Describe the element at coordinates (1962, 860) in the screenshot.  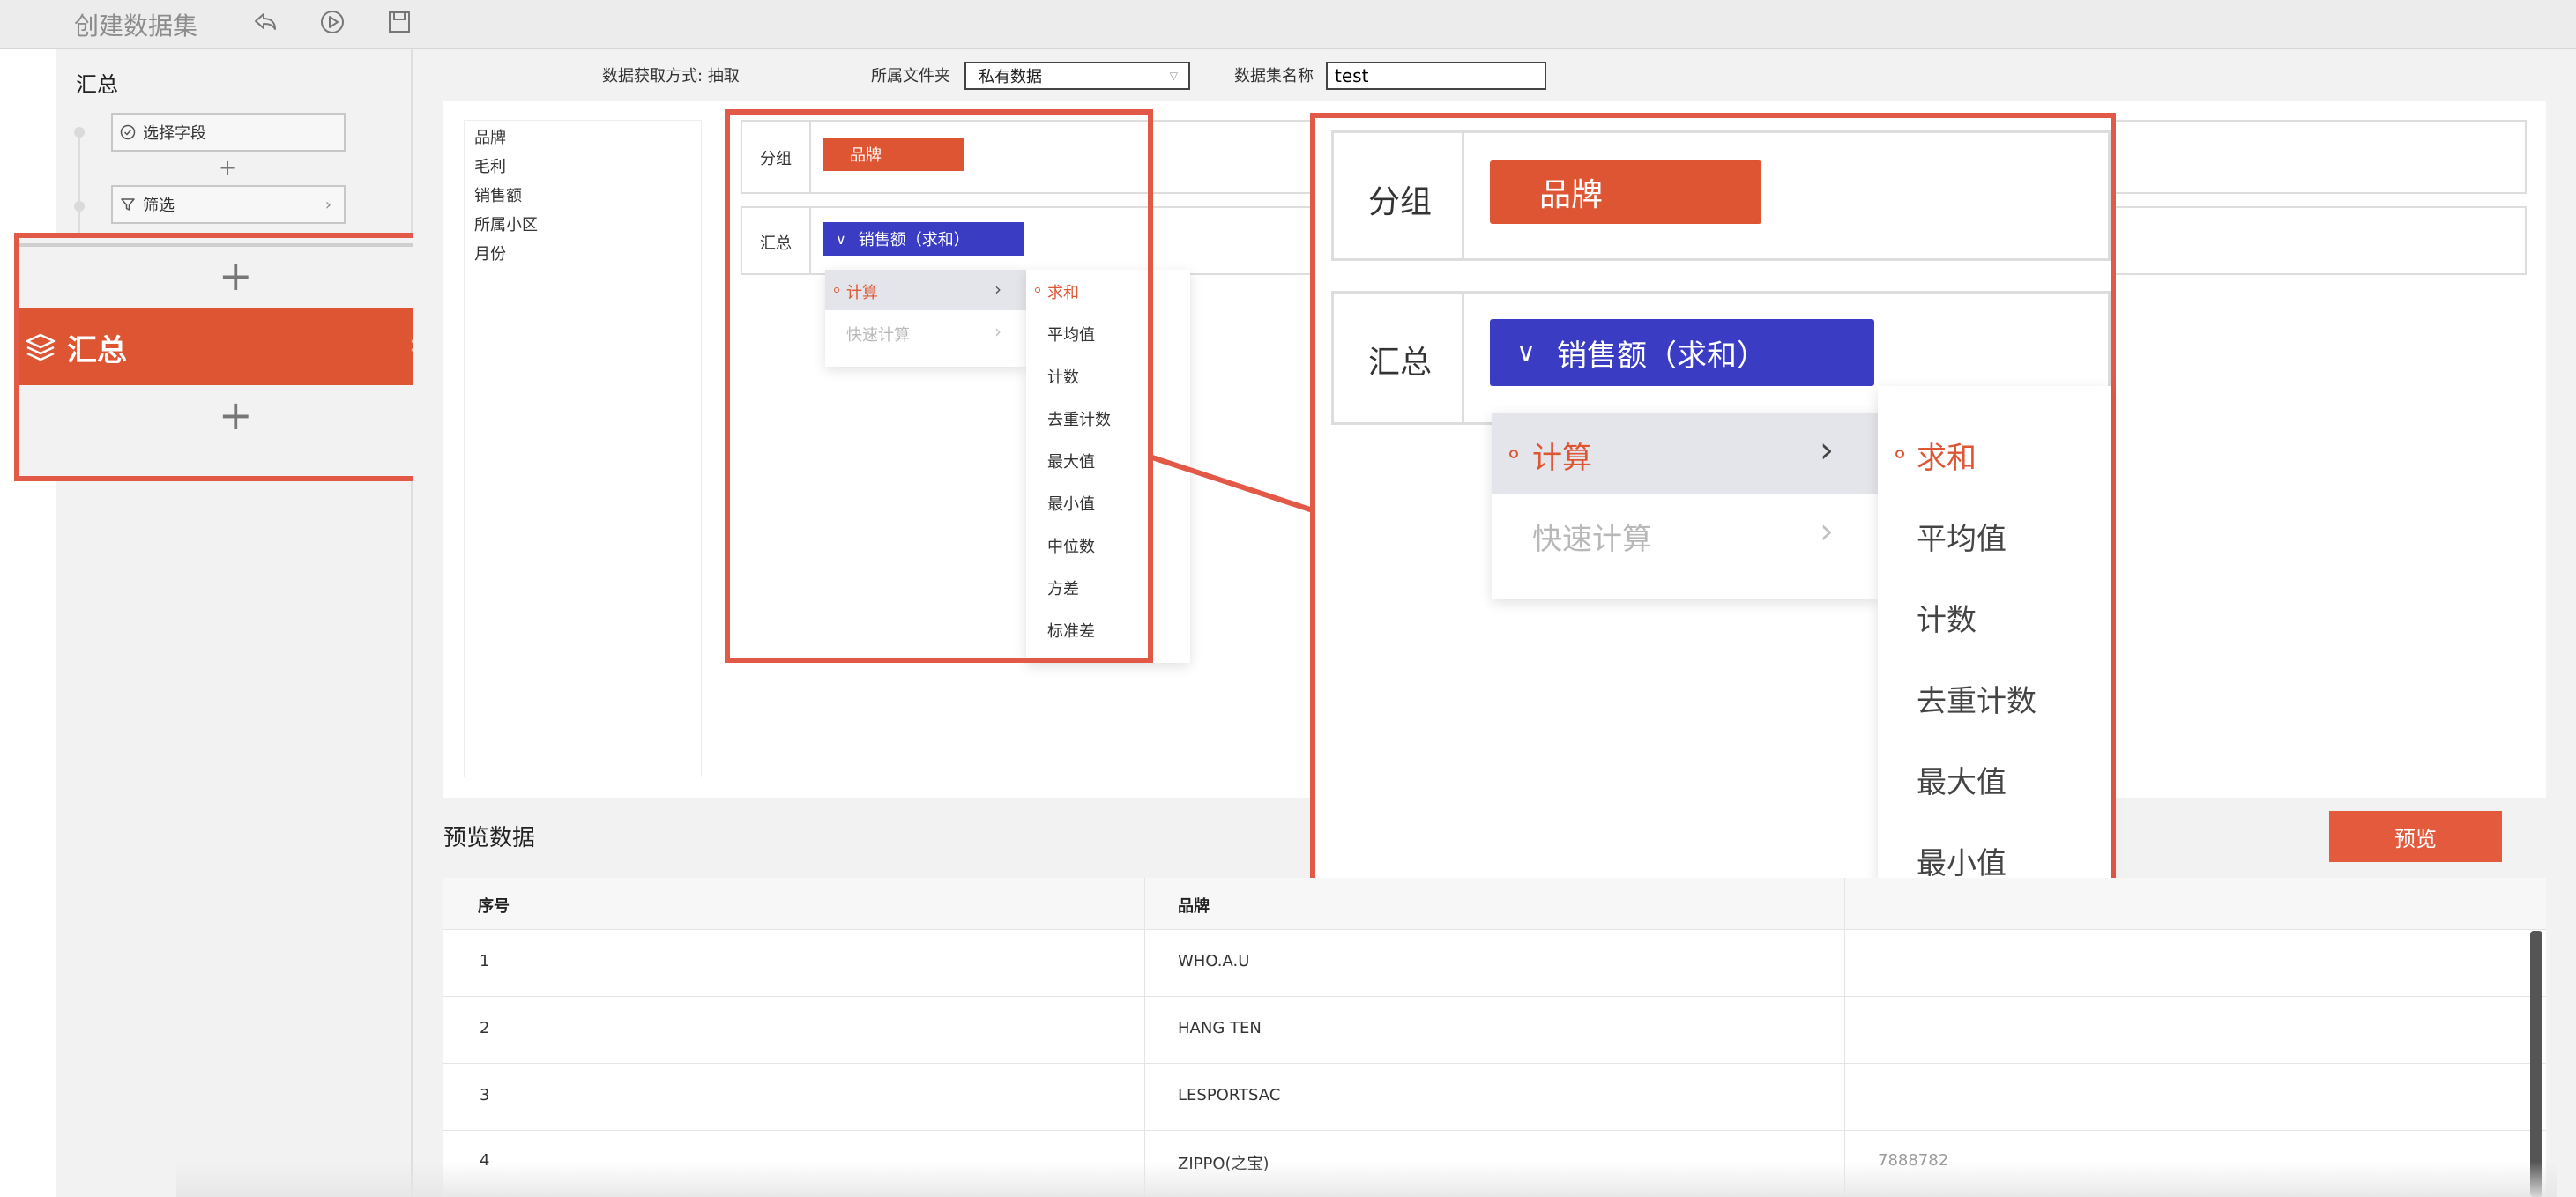
I see `zoom-agg-item: 最小值` at that location.